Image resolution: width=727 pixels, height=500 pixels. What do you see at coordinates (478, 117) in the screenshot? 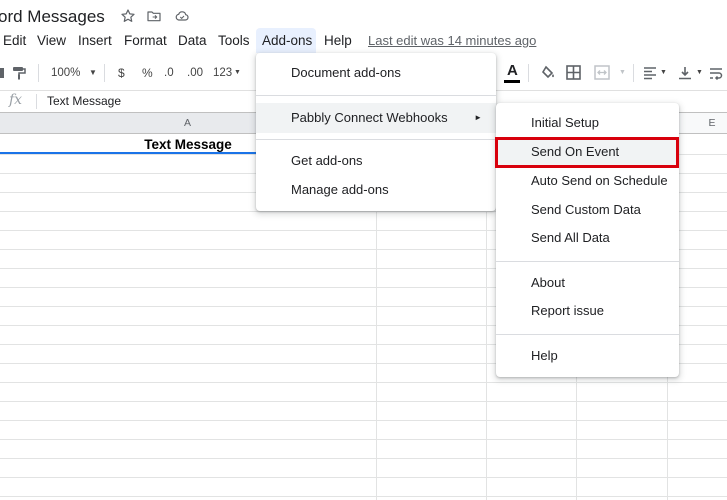
I see `submenu-arrow-icon: ►` at bounding box center [478, 117].